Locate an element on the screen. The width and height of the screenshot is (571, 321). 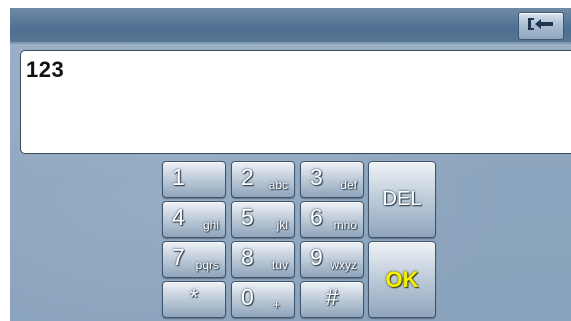
key-3: 3 def is located at coordinates (332, 179).